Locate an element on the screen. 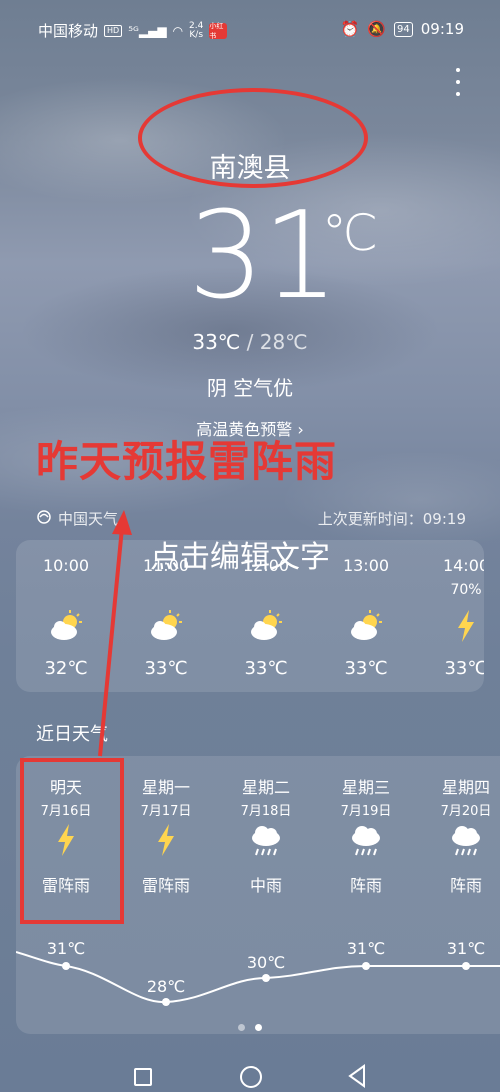 This screenshot has height=1092, width=500. curve-label: 28℃ is located at coordinates (166, 986).